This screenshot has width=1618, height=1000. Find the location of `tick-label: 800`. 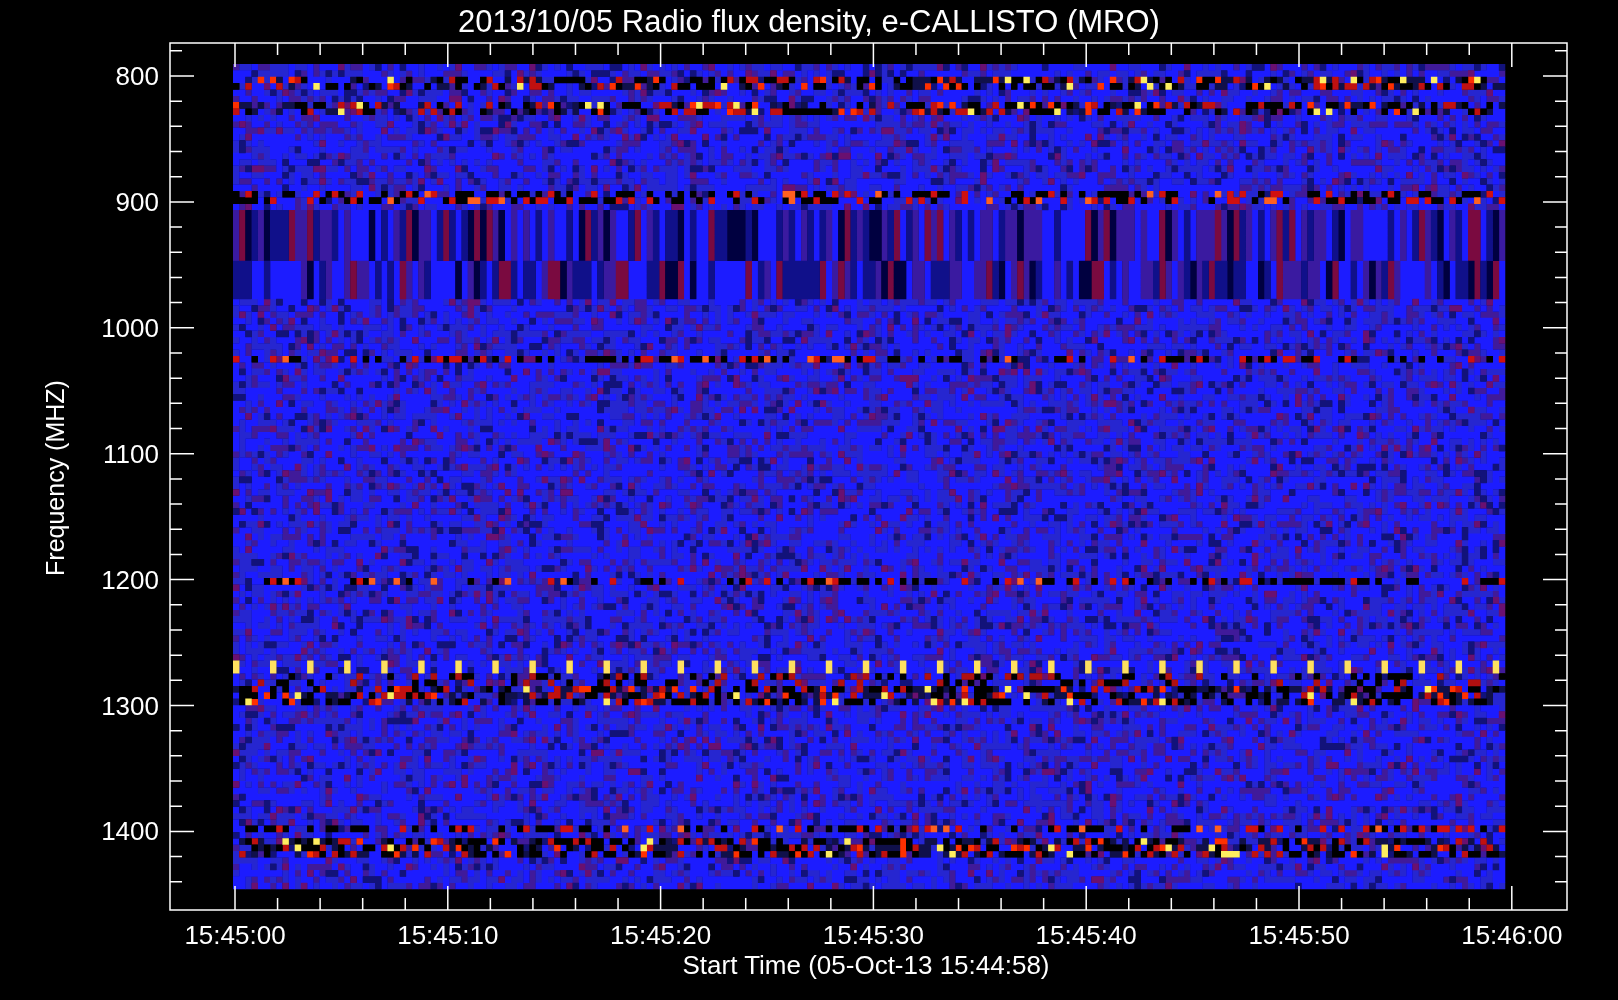

tick-label: 800 is located at coordinates (137, 76).